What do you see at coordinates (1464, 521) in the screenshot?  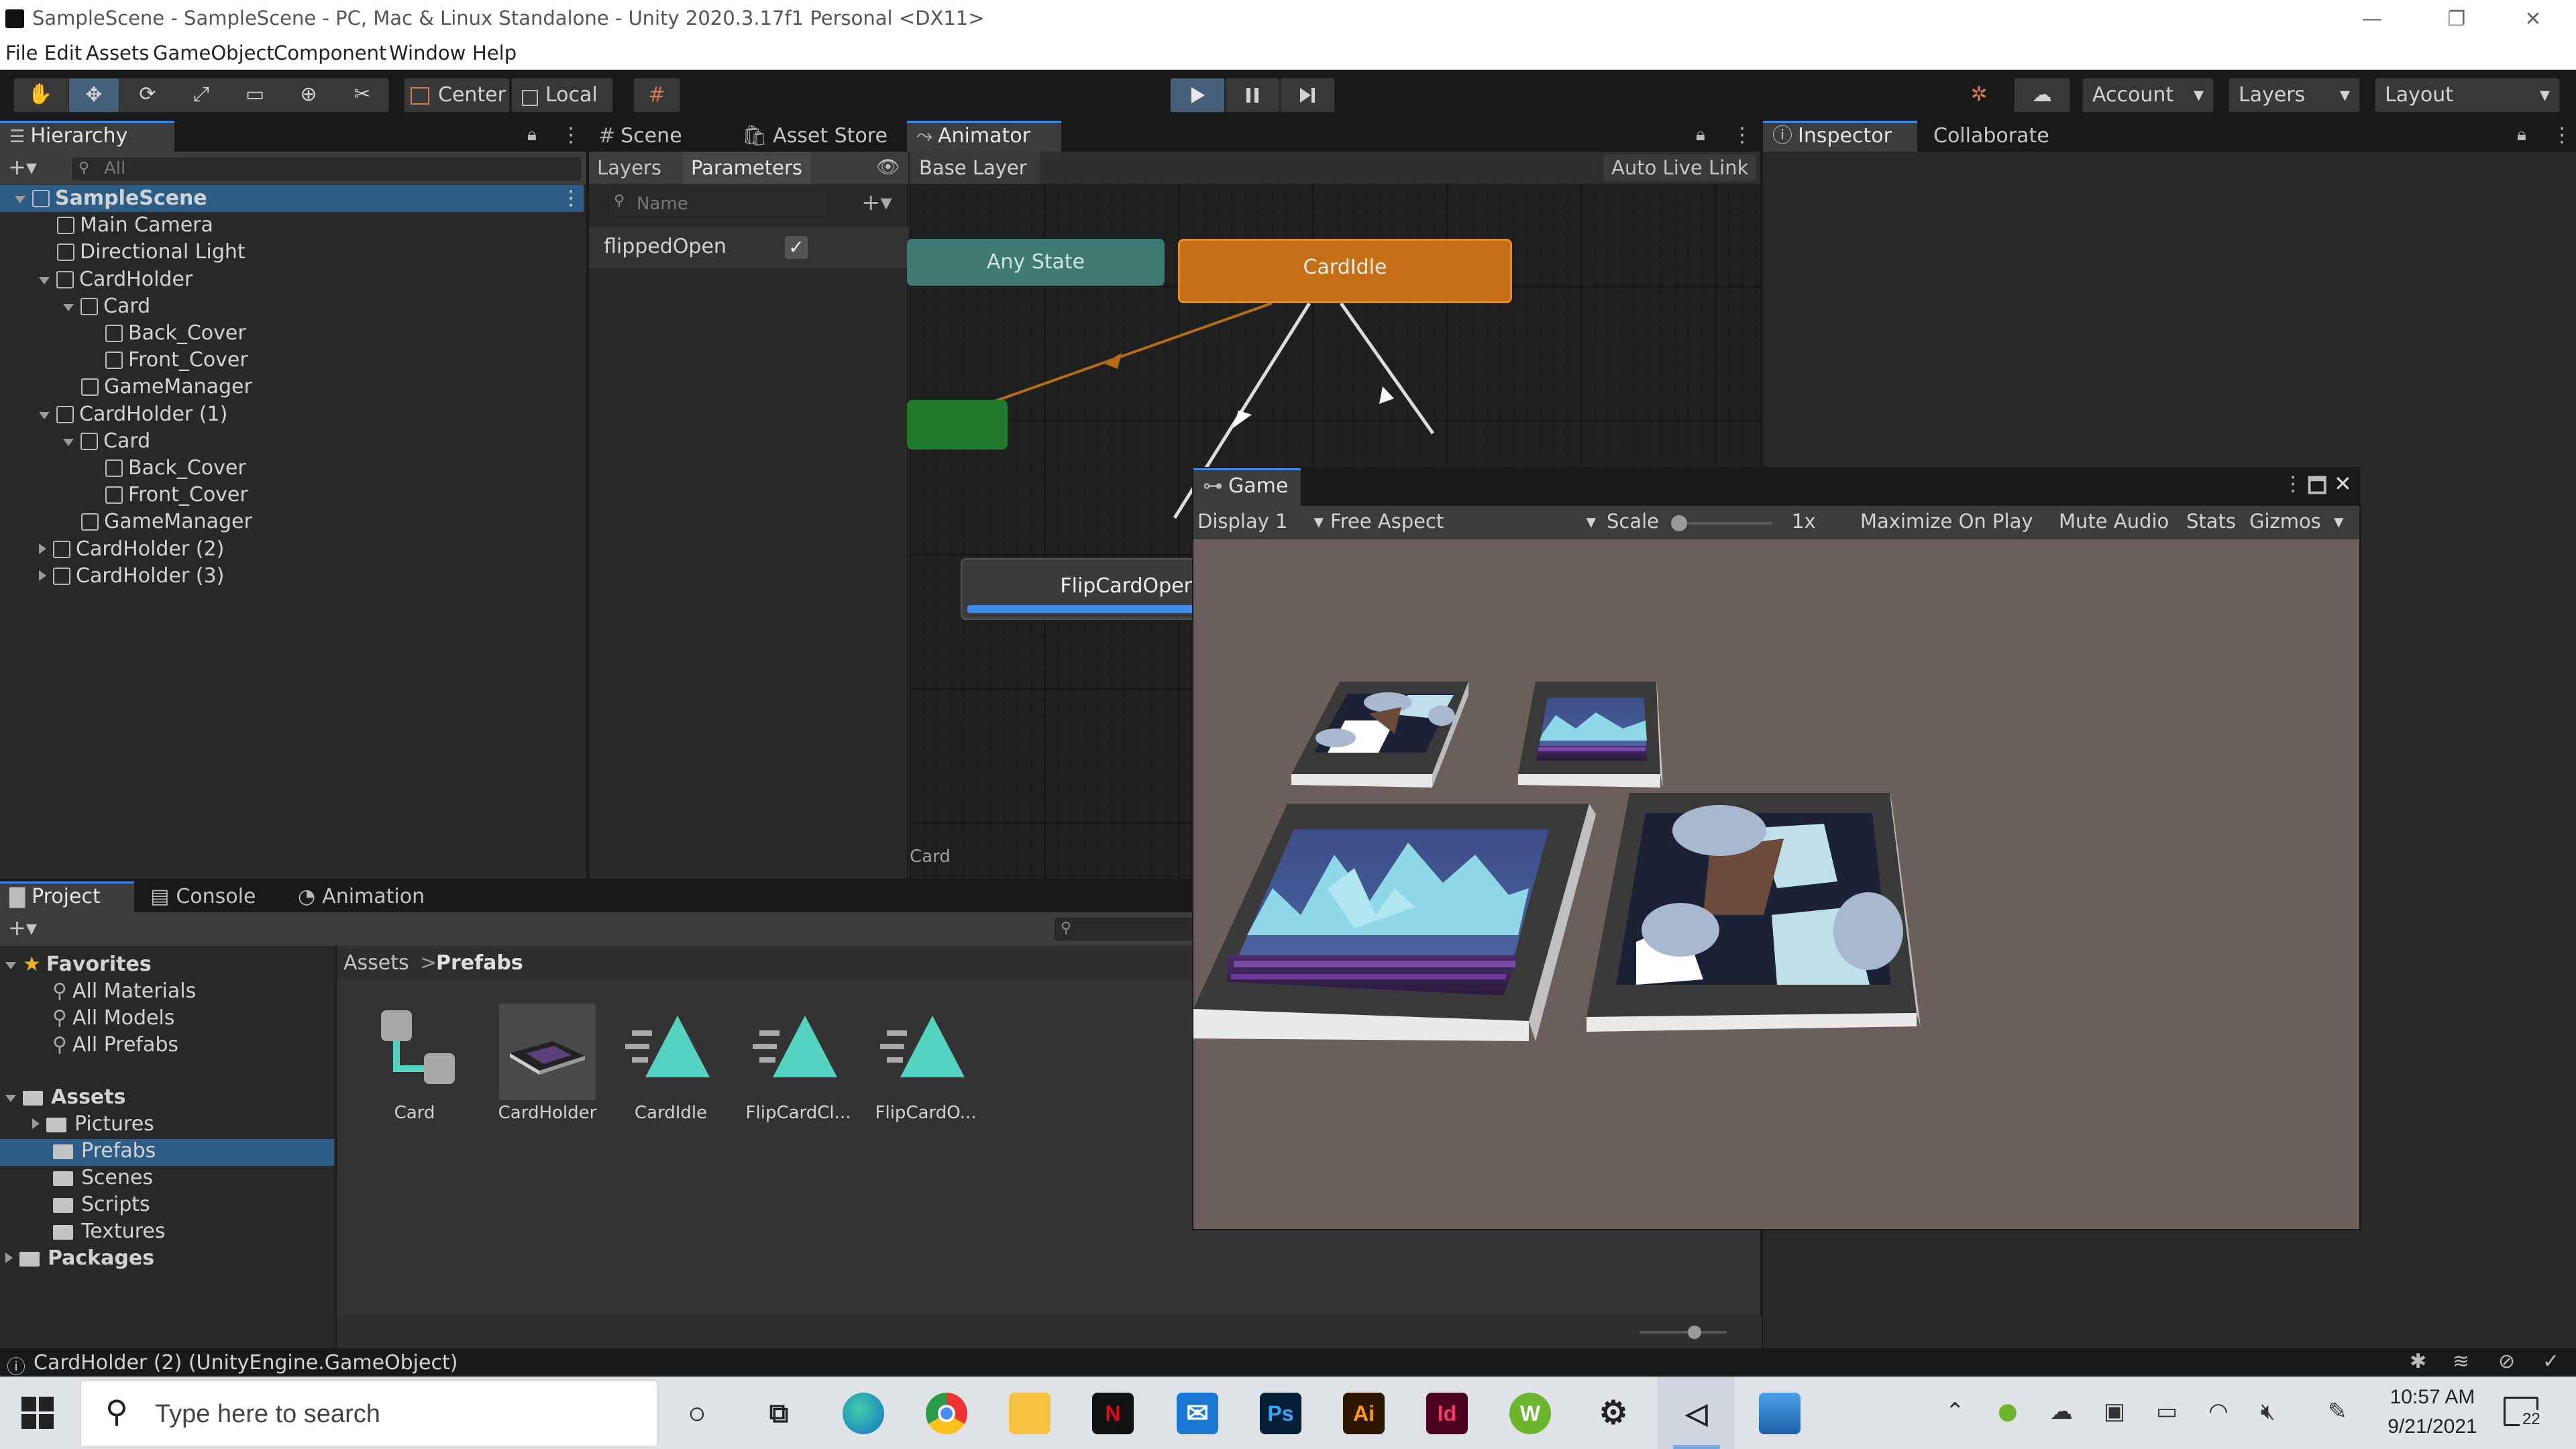 I see `aspect-dropdown: Free Aspect ▾` at bounding box center [1464, 521].